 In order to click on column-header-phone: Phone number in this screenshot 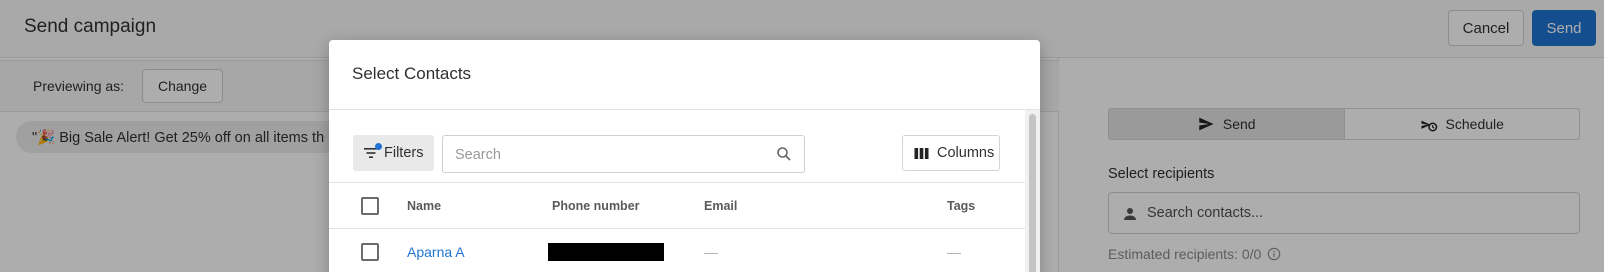, I will do `click(596, 205)`.